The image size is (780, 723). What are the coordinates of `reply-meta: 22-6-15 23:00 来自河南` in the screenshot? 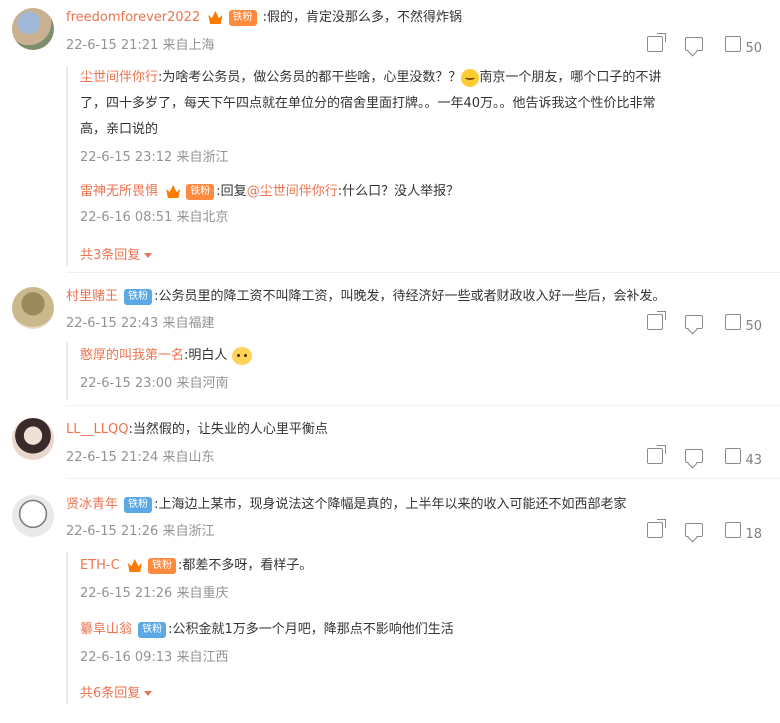 It's located at (154, 383).